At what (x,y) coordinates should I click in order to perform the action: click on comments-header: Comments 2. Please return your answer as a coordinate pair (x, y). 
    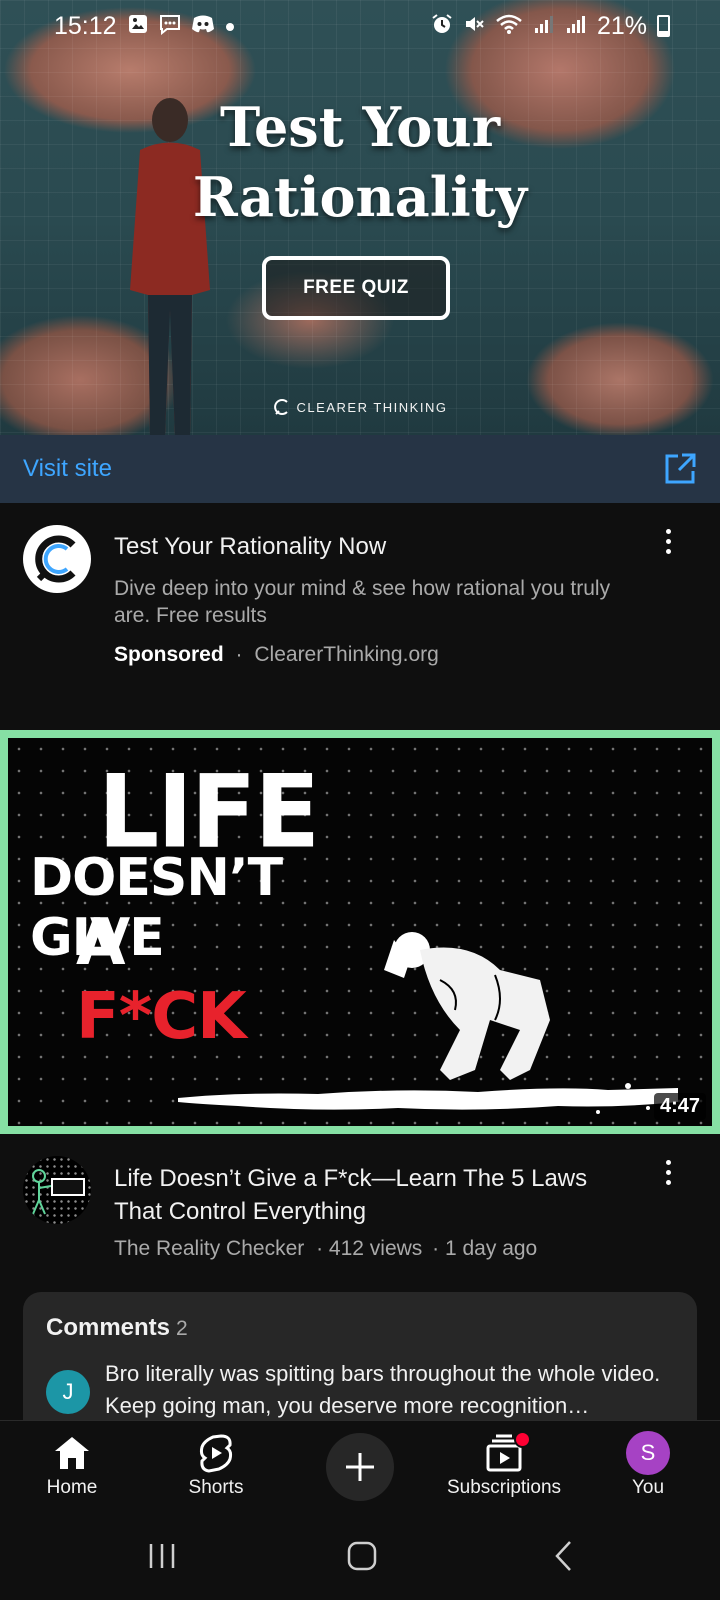
    Looking at the image, I should click on (117, 1328).